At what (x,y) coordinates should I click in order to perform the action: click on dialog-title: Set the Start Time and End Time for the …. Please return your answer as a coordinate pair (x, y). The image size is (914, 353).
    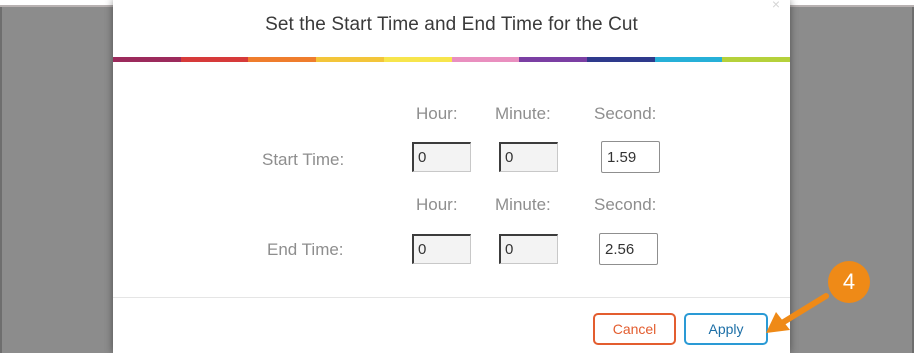
    Looking at the image, I should click on (451, 24).